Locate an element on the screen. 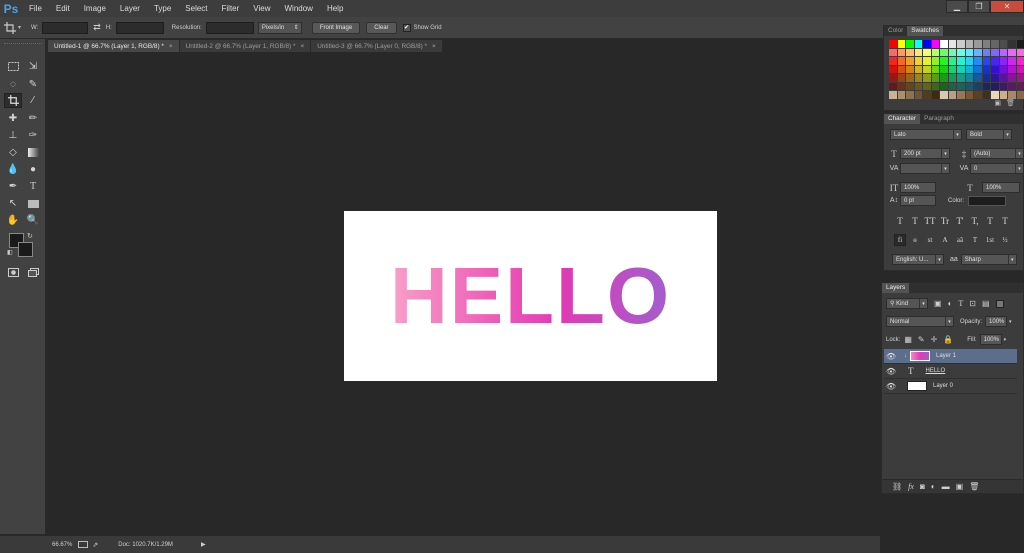  close-button: ✕ is located at coordinates (1007, 6).